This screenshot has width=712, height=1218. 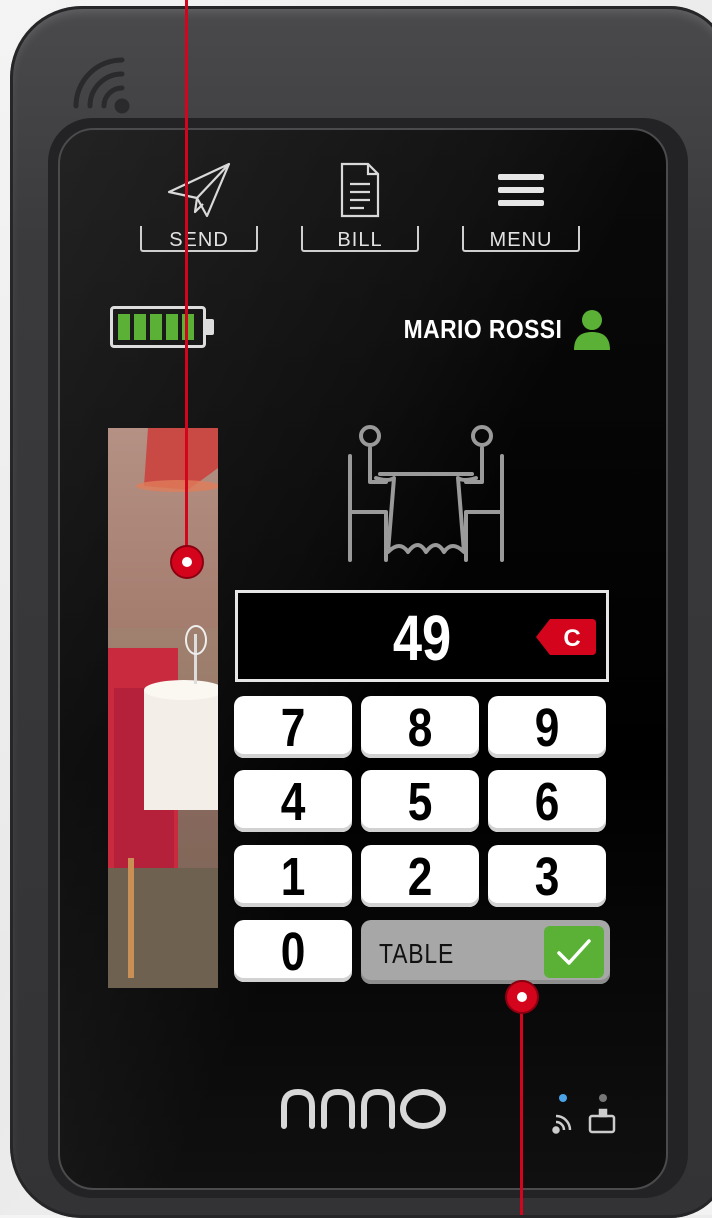 I want to click on menu-button: MENU, so click(x=521, y=206).